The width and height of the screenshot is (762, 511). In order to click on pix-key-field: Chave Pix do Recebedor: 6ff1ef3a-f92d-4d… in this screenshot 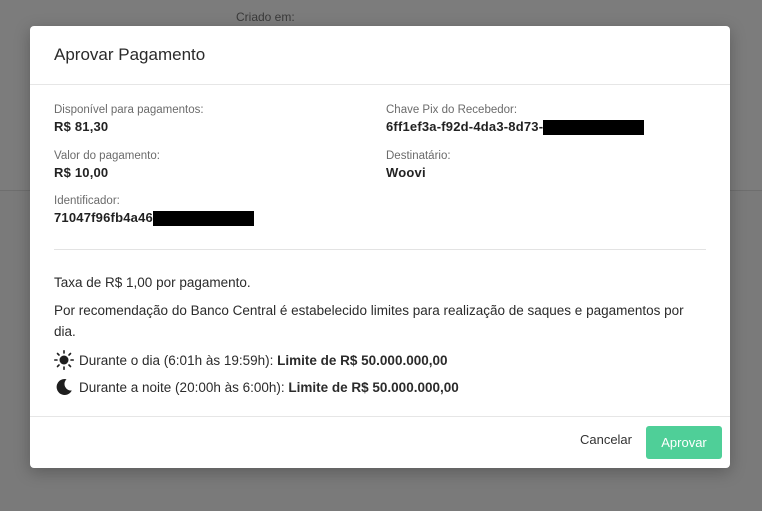, I will do `click(515, 119)`.